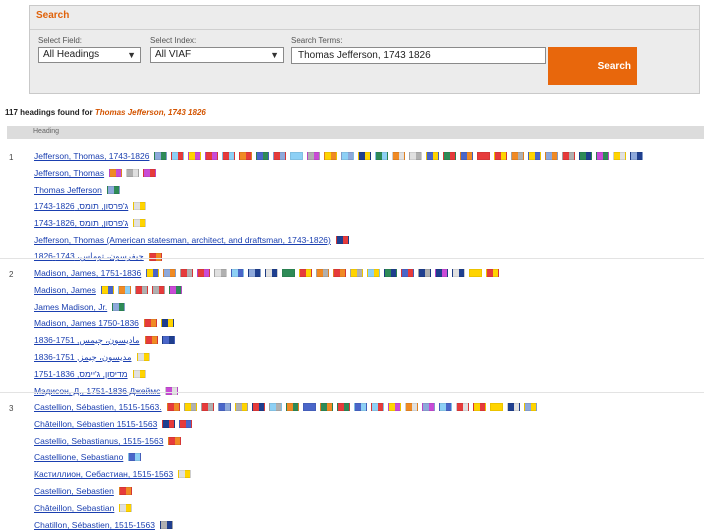  What do you see at coordinates (86, 323) in the screenshot?
I see `heading-link: Madison, James 1750-1836` at bounding box center [86, 323].